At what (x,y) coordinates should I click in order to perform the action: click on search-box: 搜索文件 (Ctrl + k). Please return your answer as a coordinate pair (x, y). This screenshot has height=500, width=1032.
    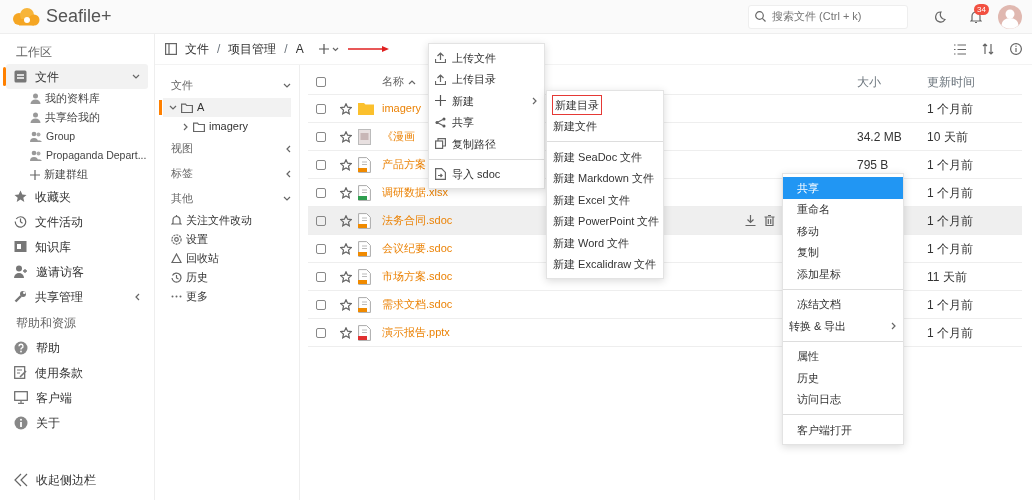
    Looking at the image, I should click on (828, 16).